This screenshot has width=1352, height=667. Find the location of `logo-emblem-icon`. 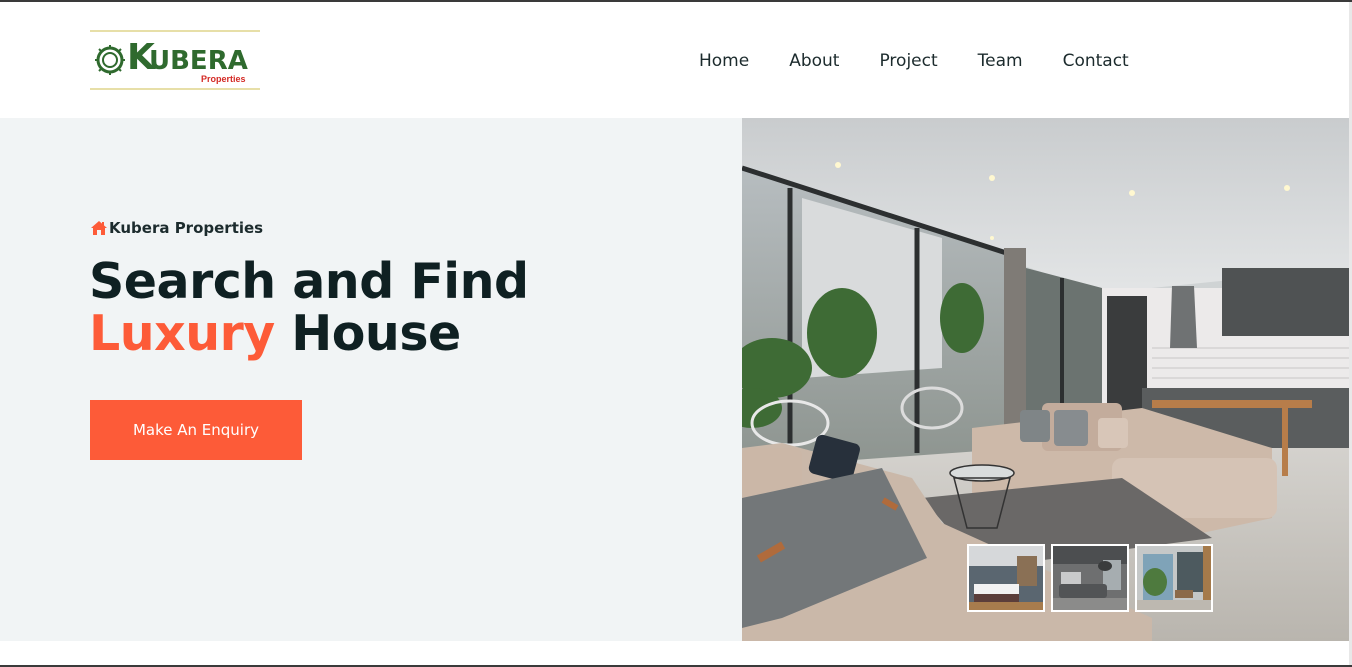

logo-emblem-icon is located at coordinates (110, 60).